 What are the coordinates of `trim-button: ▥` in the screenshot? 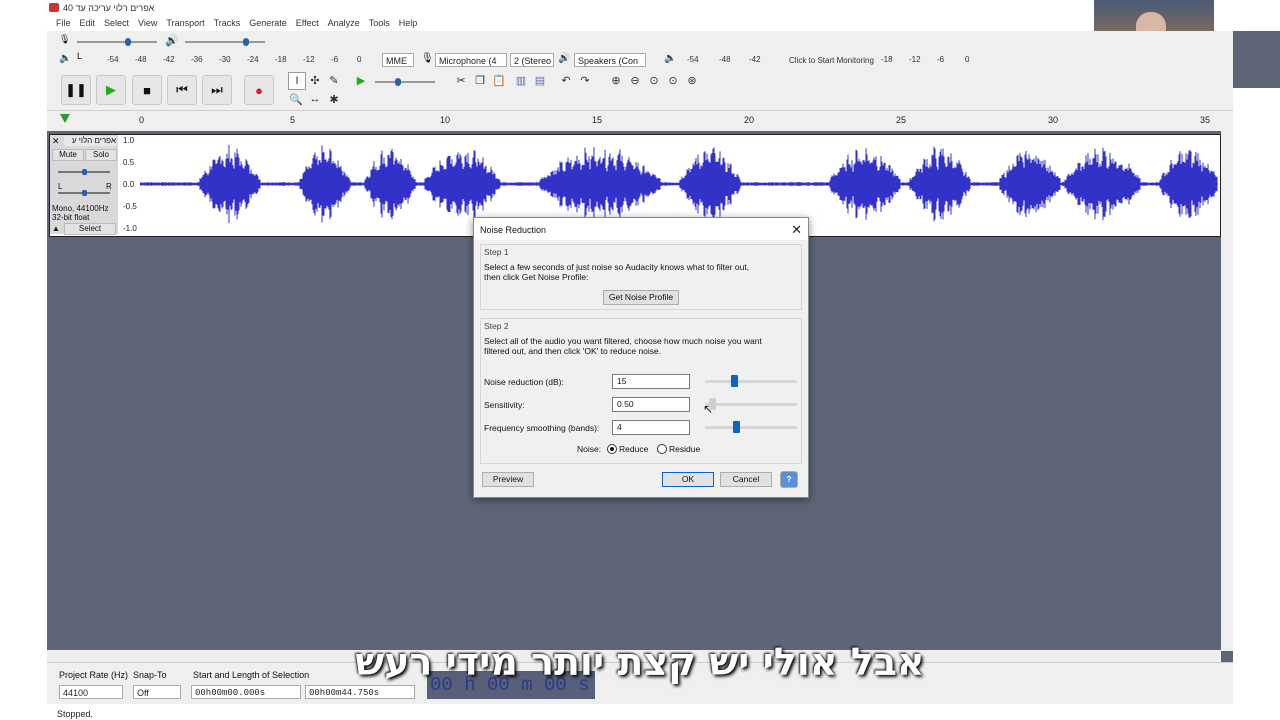 It's located at (521, 80).